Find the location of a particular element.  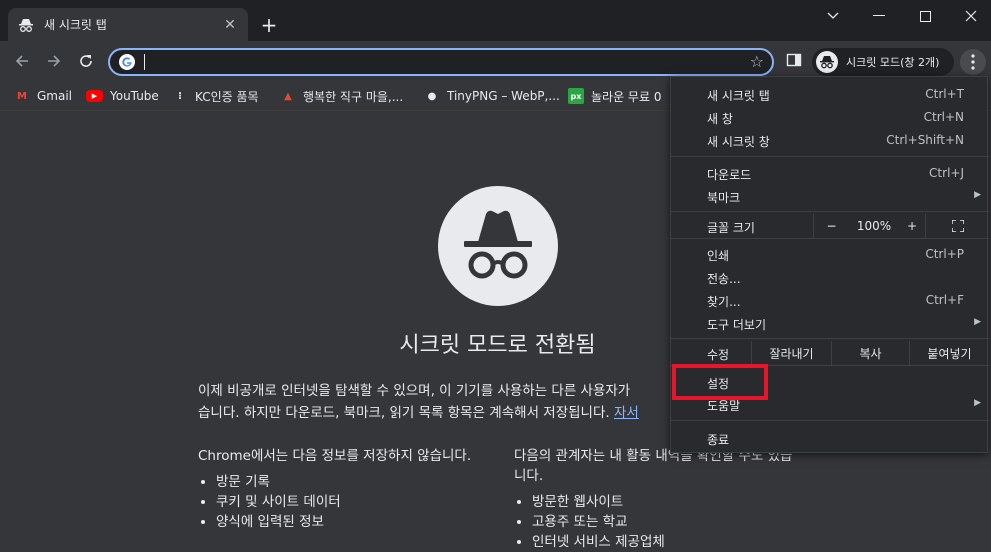

panda-icon: ● is located at coordinates (432, 96).